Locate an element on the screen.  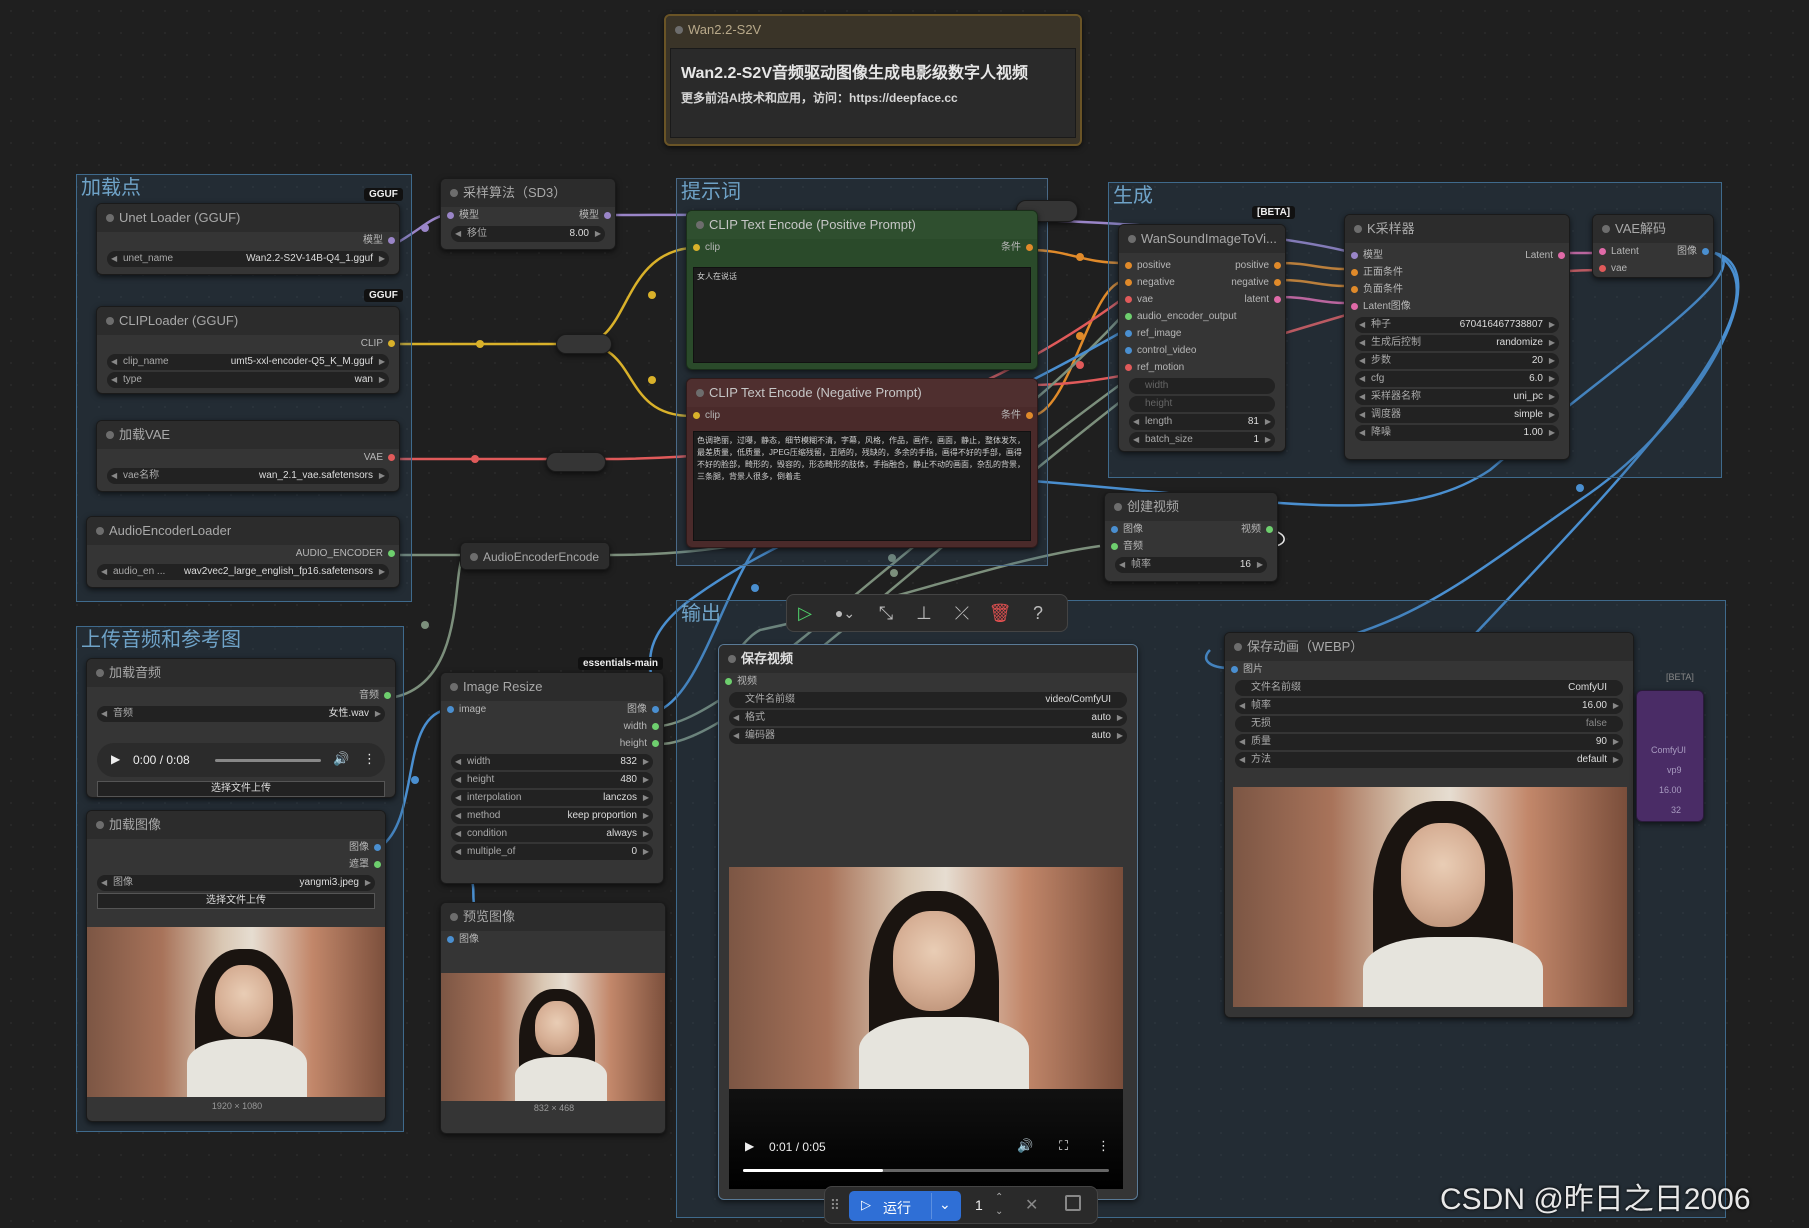
sampling-output-dot is located at coordinates (607, 215).